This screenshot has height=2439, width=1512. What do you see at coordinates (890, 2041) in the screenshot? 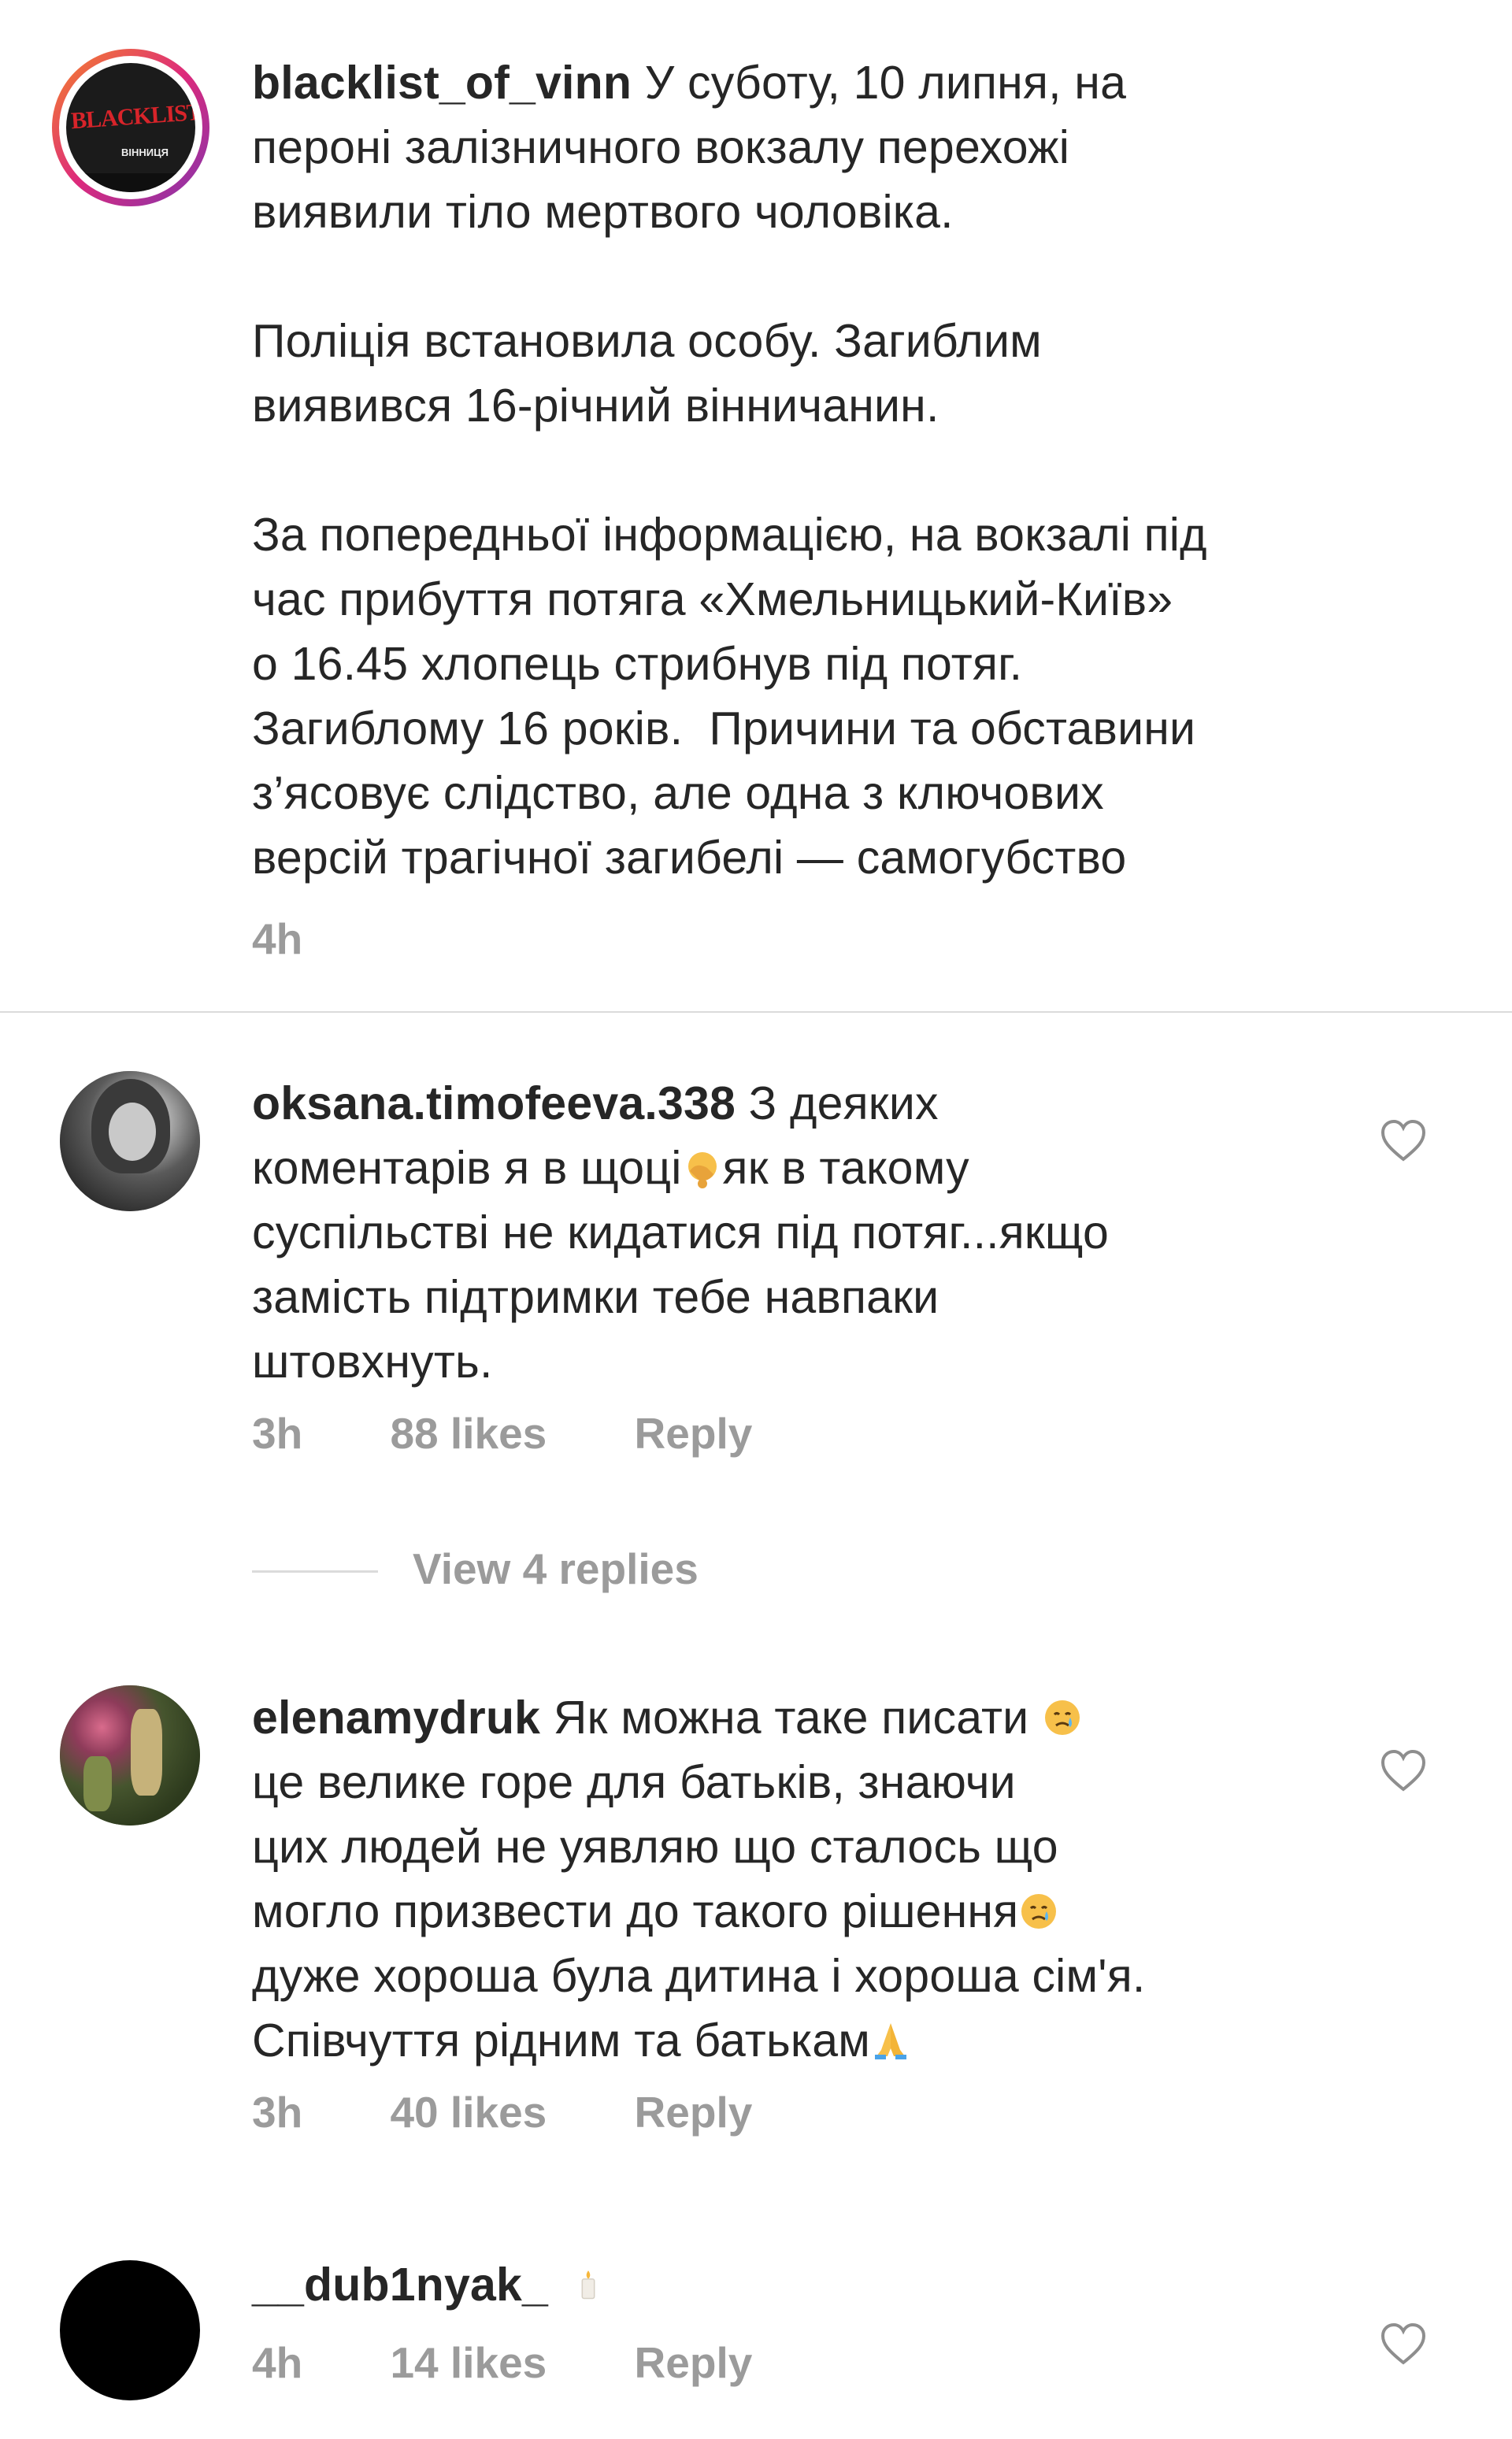
I see `praying-hands-emoji-icon` at bounding box center [890, 2041].